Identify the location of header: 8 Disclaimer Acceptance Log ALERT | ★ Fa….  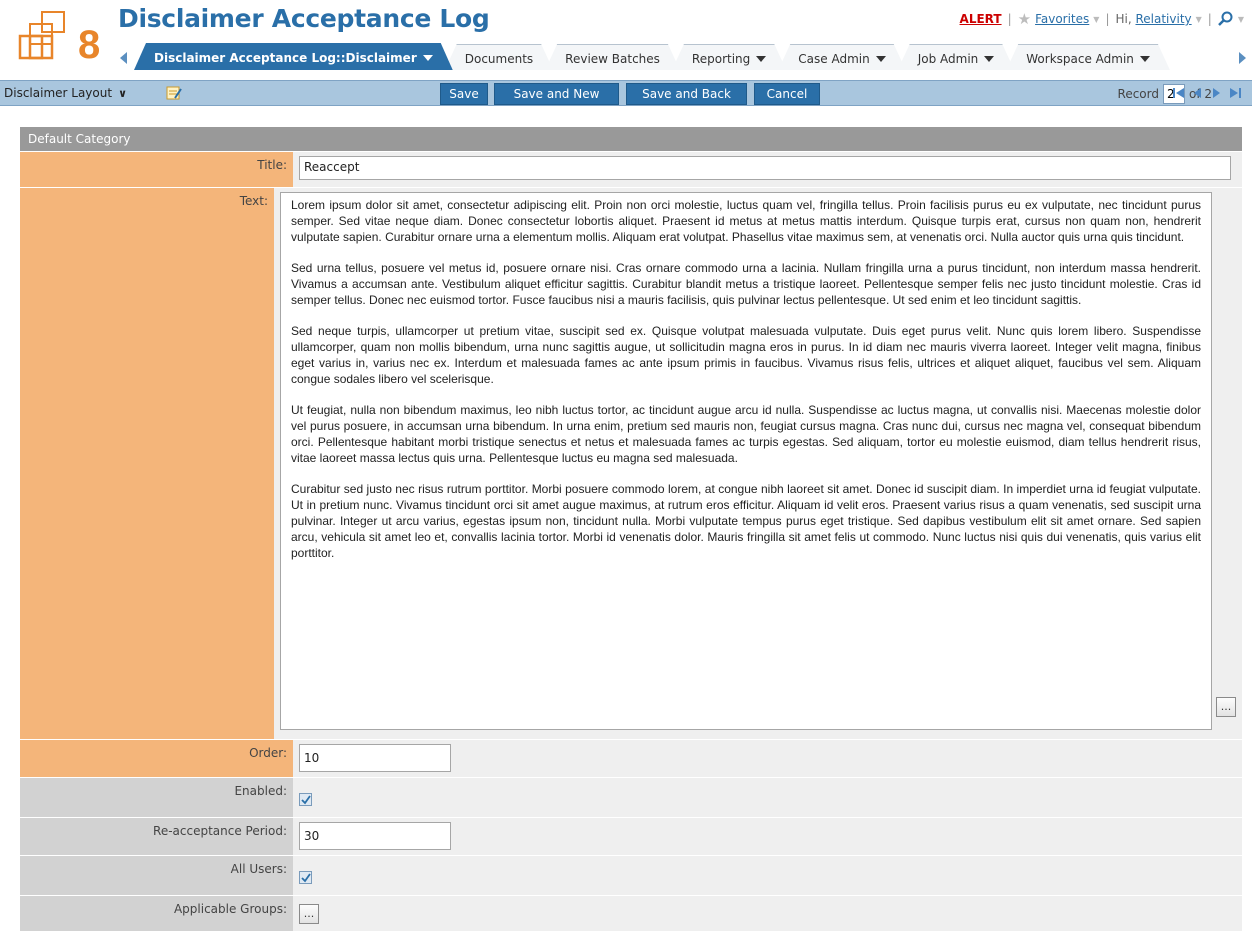
(626, 40).